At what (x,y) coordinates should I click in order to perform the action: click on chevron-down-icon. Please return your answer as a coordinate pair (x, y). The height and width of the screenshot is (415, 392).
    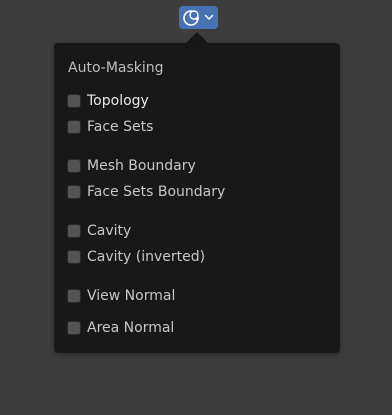
    Looking at the image, I should click on (209, 17).